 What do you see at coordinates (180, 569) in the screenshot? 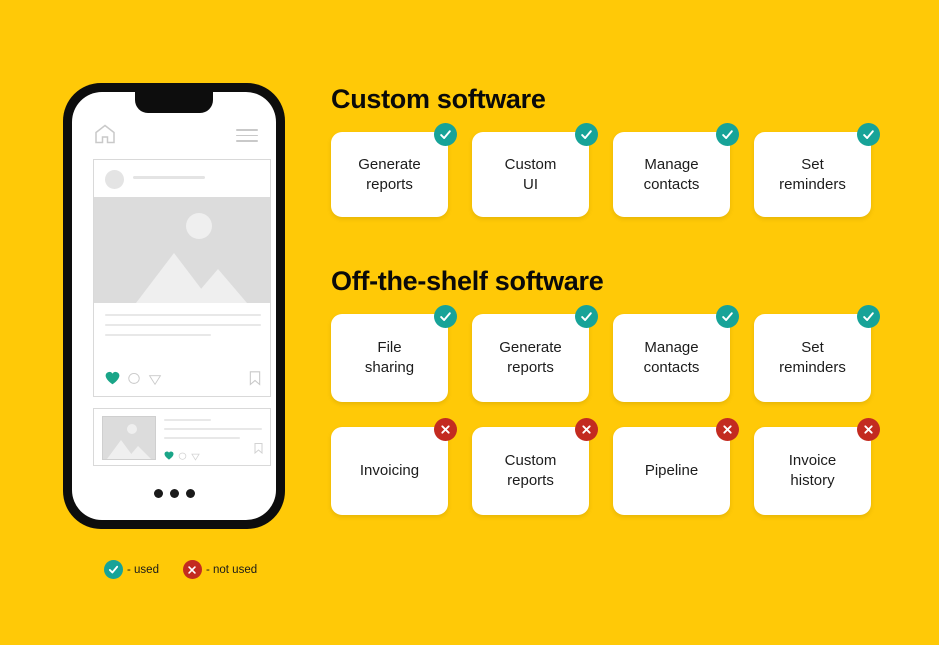
I see `legend: - used - not used` at bounding box center [180, 569].